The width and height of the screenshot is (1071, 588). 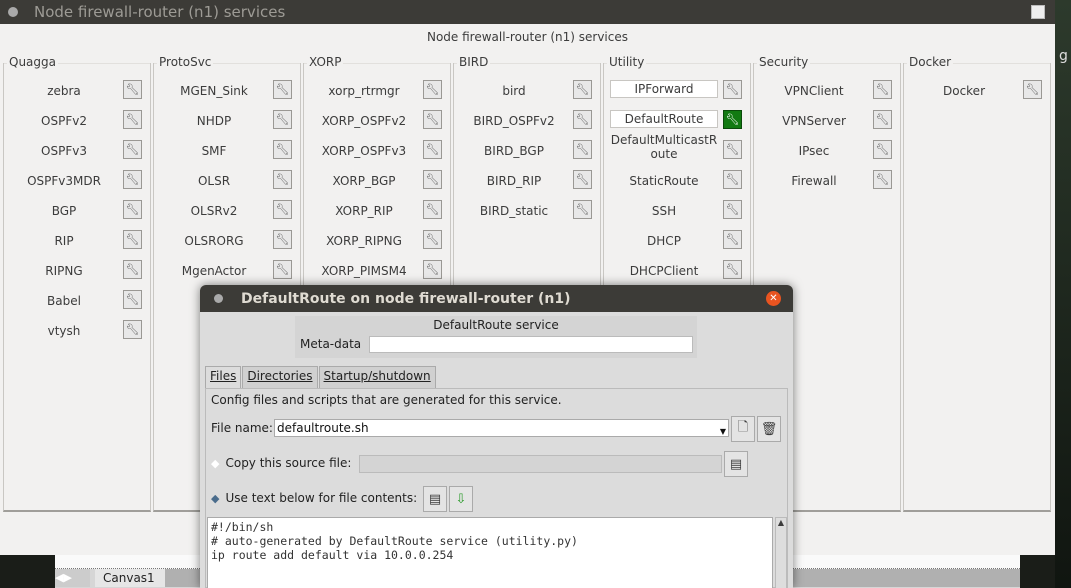 What do you see at coordinates (218, 298) in the screenshot?
I see `dialog-menu-icon` at bounding box center [218, 298].